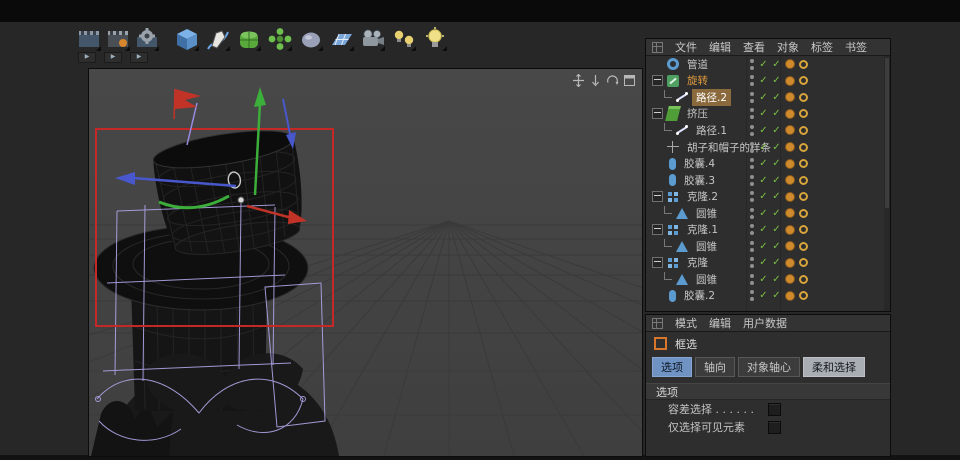 Image resolution: width=960 pixels, height=460 pixels. Describe the element at coordinates (765, 196) in the screenshot. I see `object-row-cloner2: 克隆.2` at that location.